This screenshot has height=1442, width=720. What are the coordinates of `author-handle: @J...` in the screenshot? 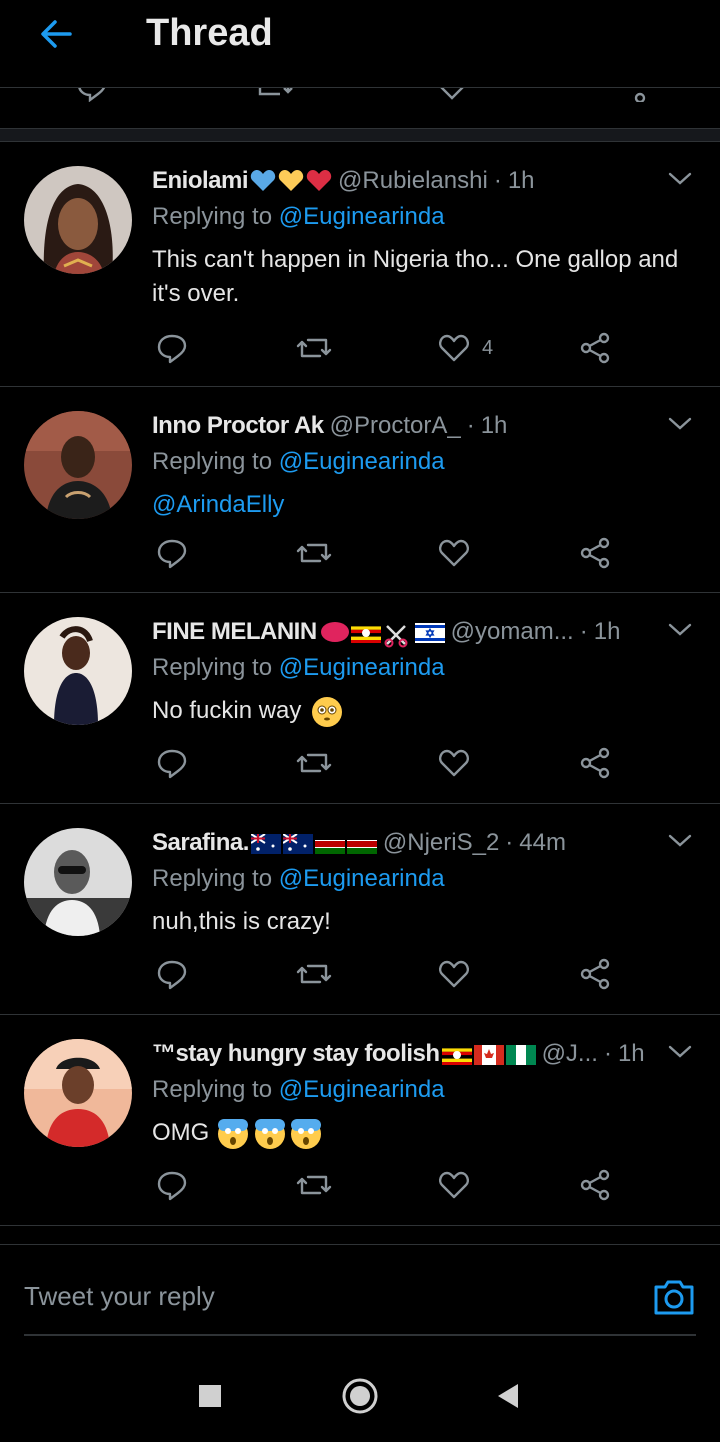 It's located at (570, 1054).